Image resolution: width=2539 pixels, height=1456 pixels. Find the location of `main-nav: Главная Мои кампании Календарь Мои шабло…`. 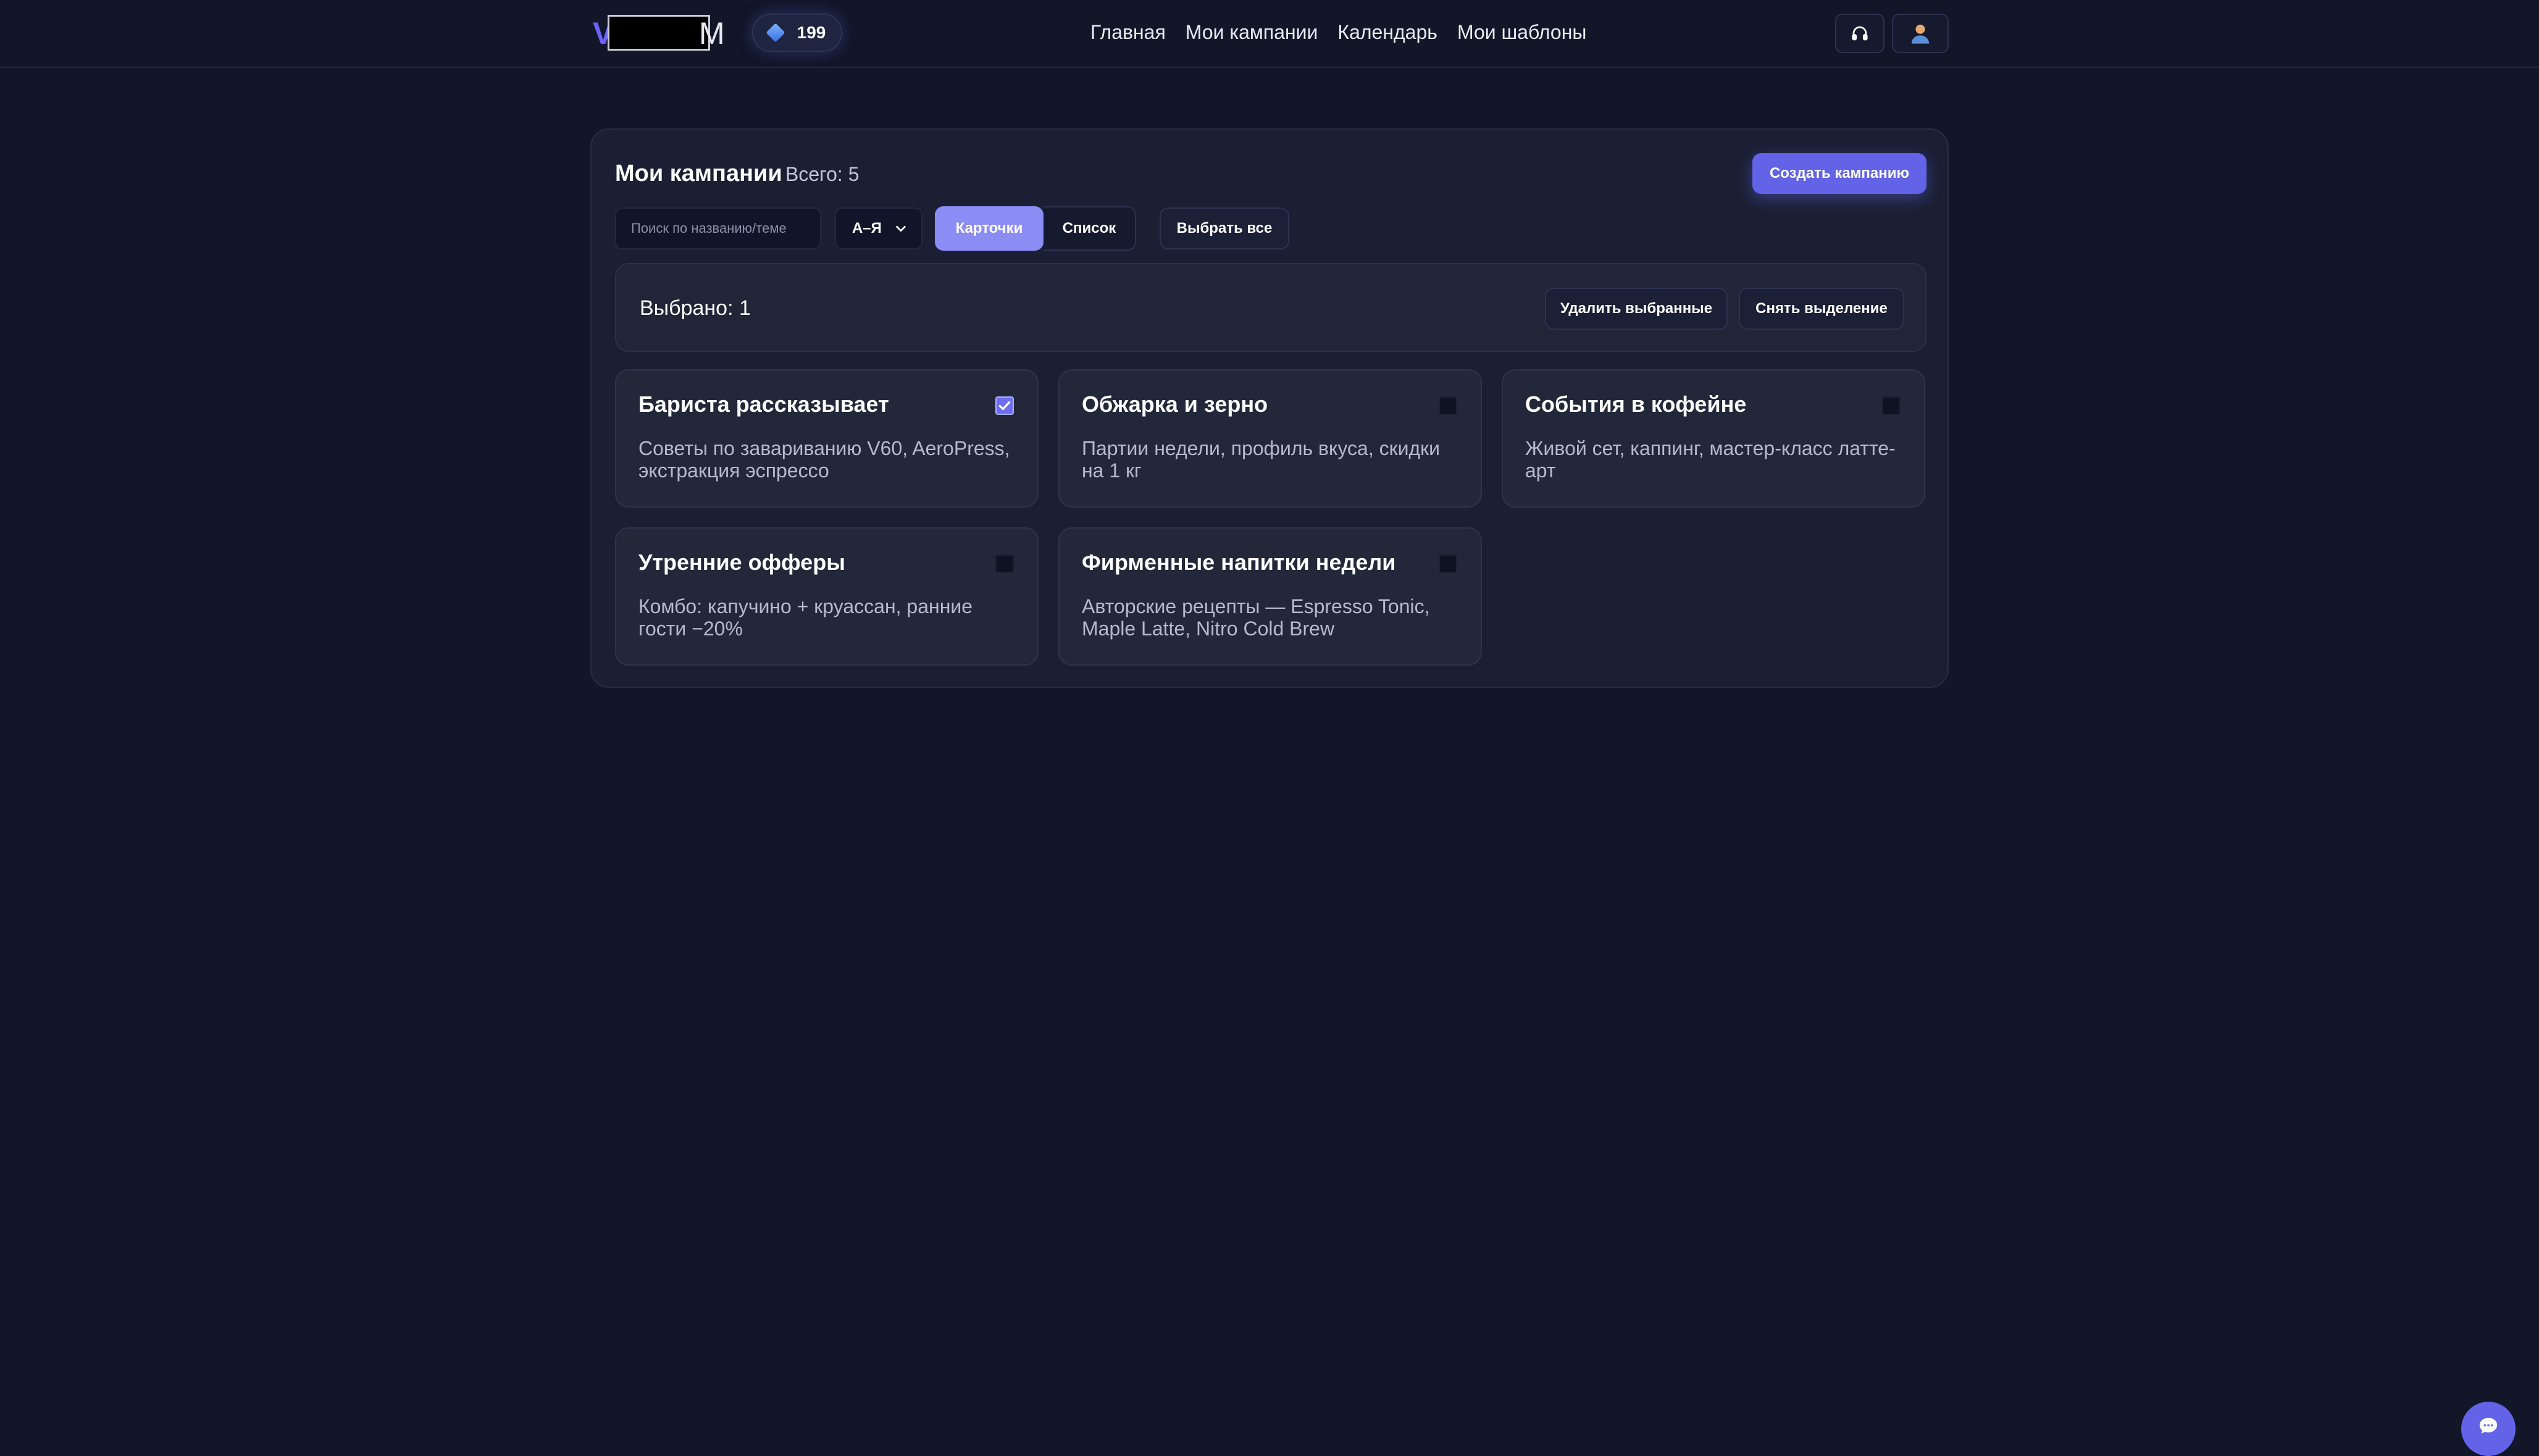

main-nav: Главная Мои кампании Календарь Мои шабло… is located at coordinates (1338, 32).